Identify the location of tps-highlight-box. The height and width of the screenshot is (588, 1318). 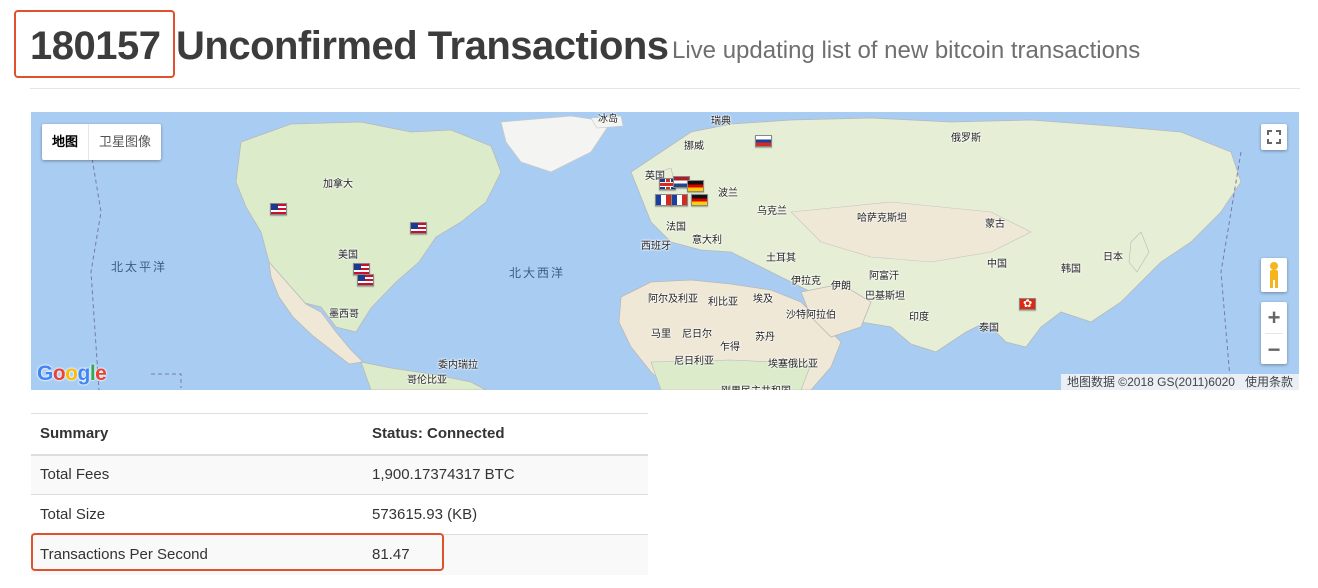
(237, 552).